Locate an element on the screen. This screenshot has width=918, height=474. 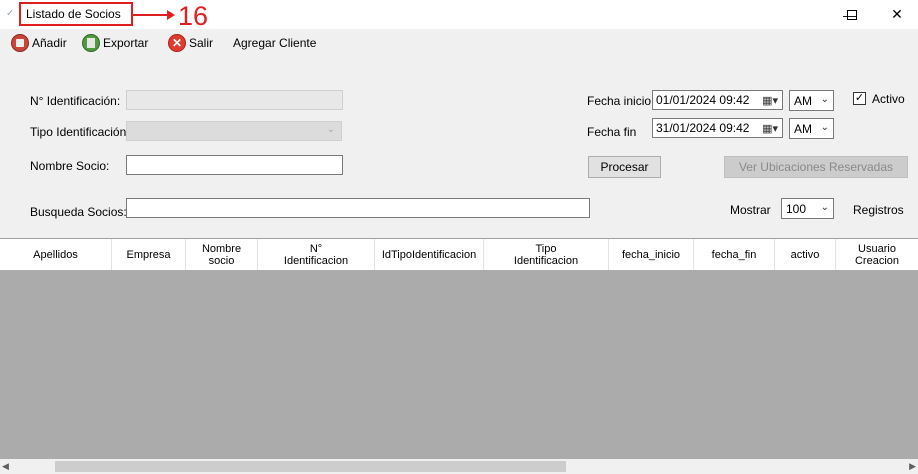
start-ampm-select: AM ⌄ is located at coordinates (811, 100).